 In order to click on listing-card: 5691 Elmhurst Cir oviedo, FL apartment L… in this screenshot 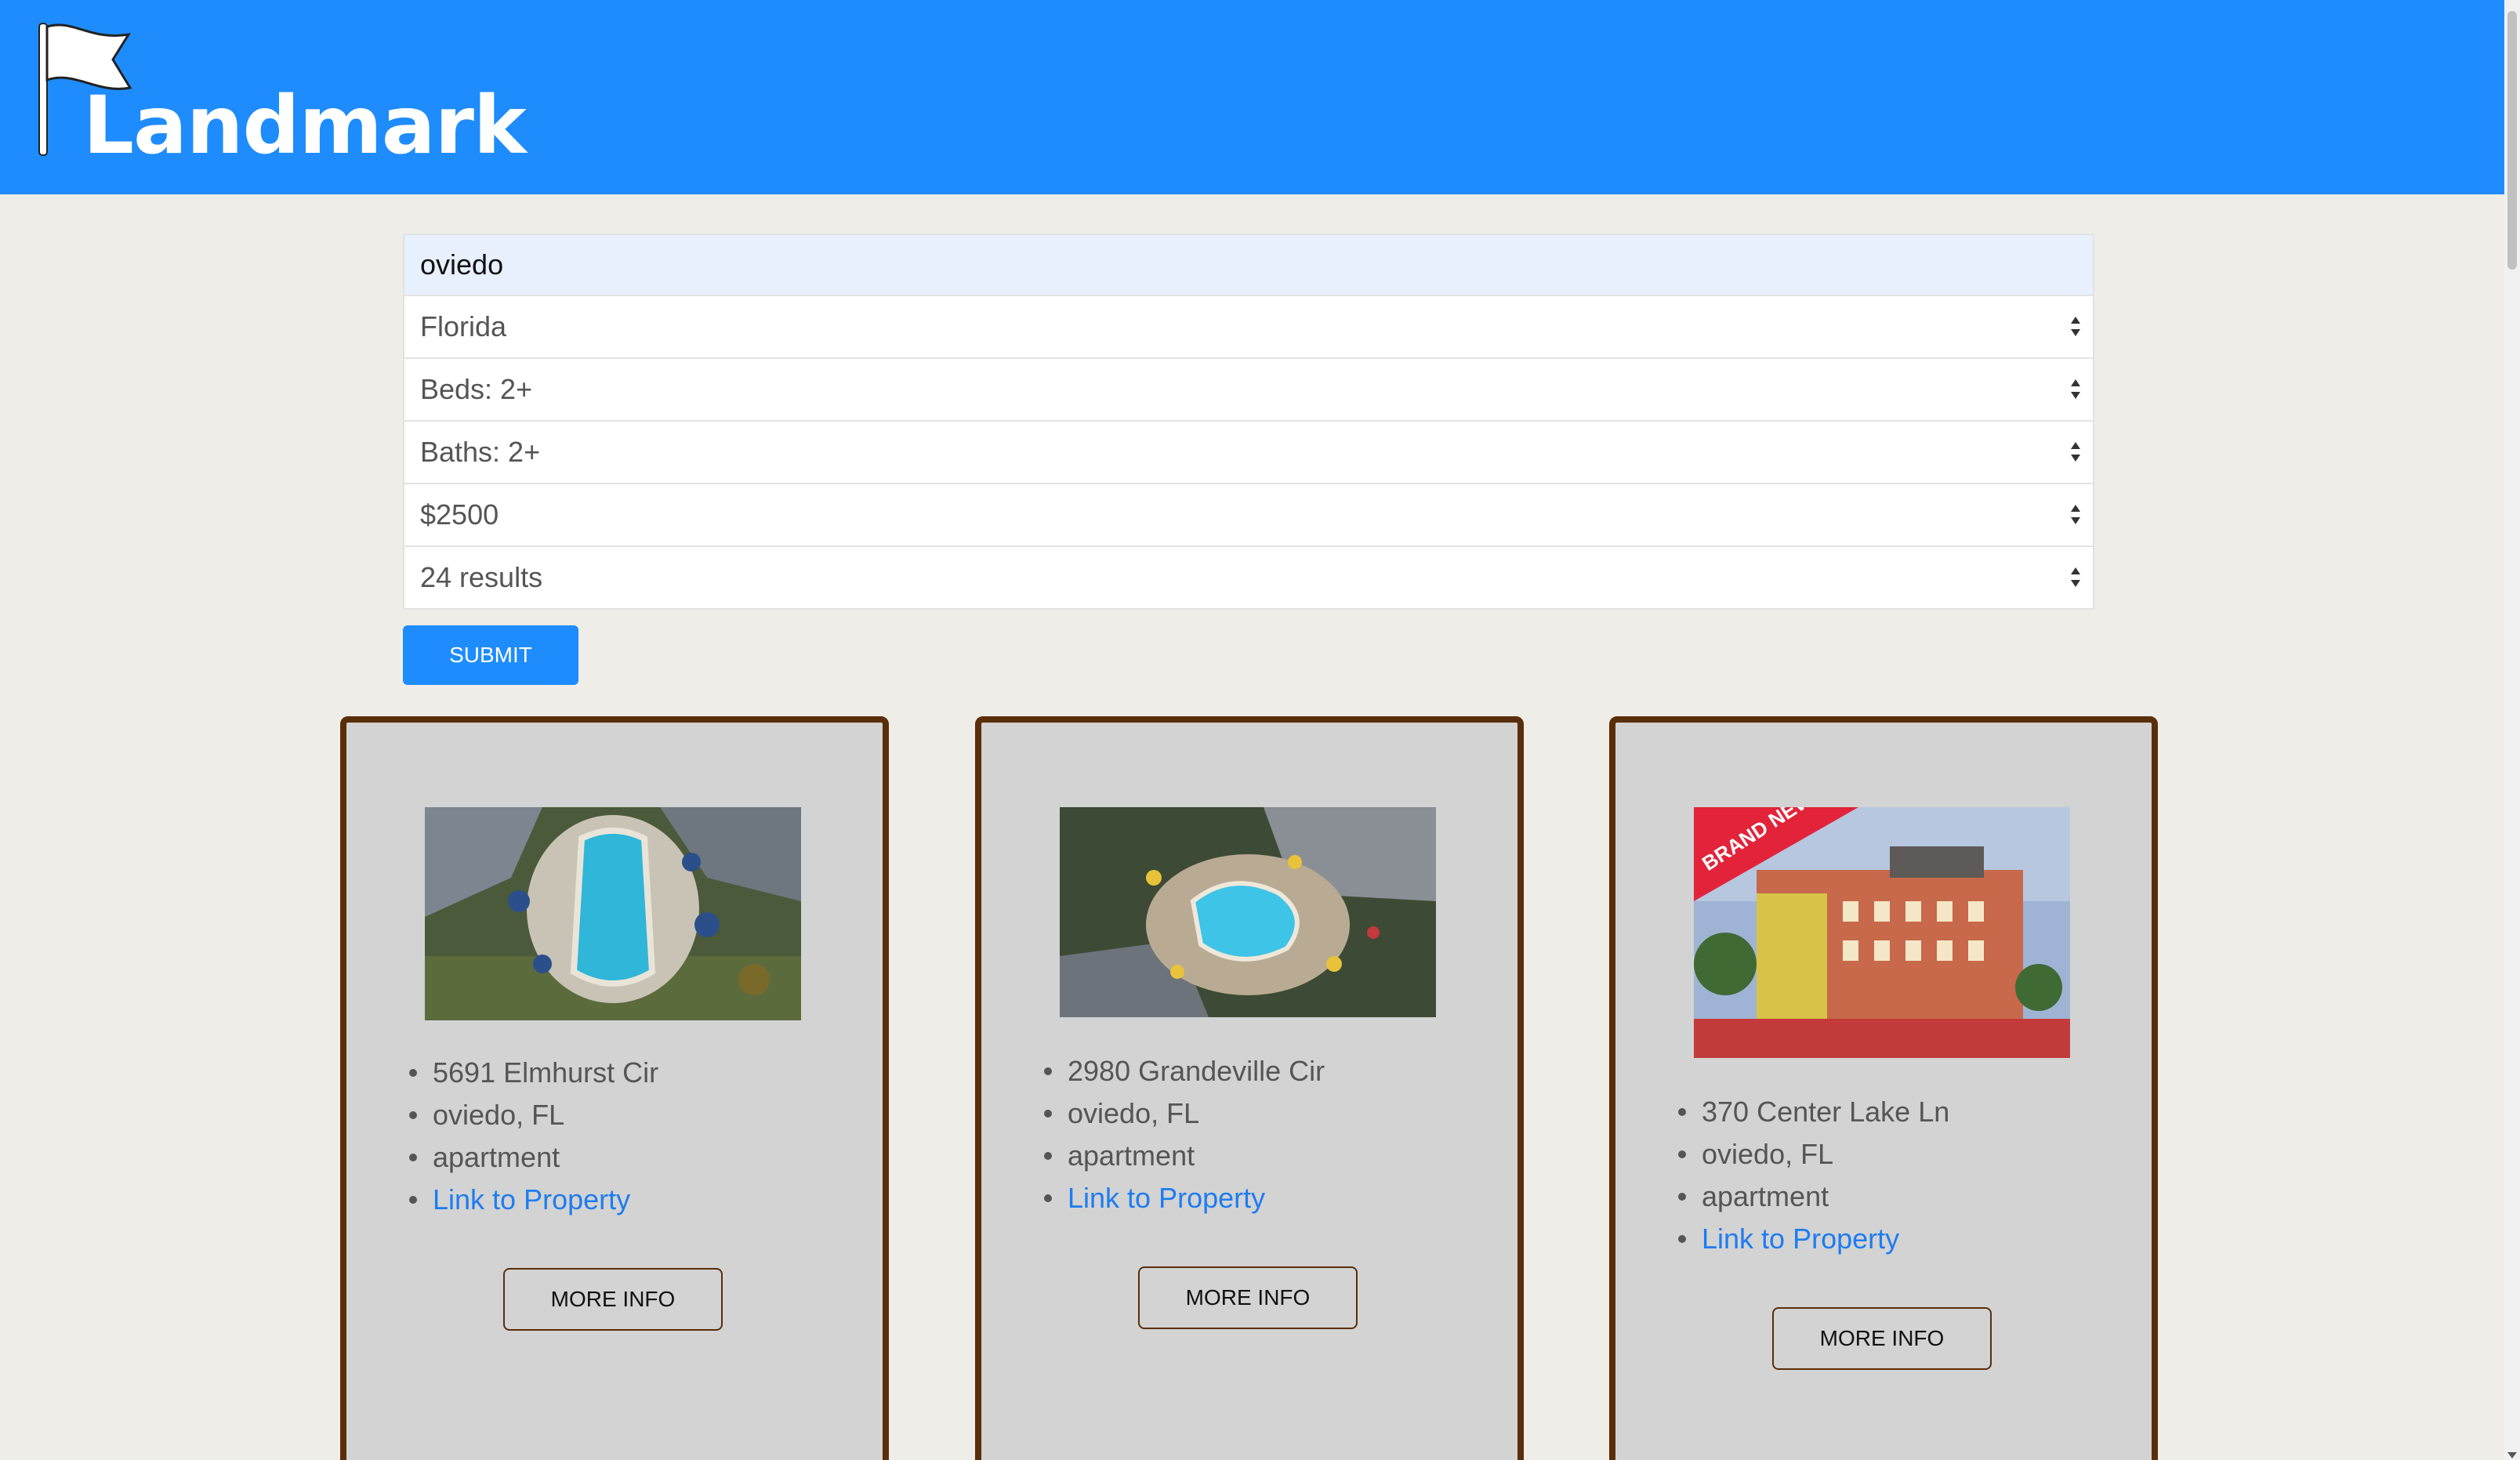, I will do `click(614, 1088)`.